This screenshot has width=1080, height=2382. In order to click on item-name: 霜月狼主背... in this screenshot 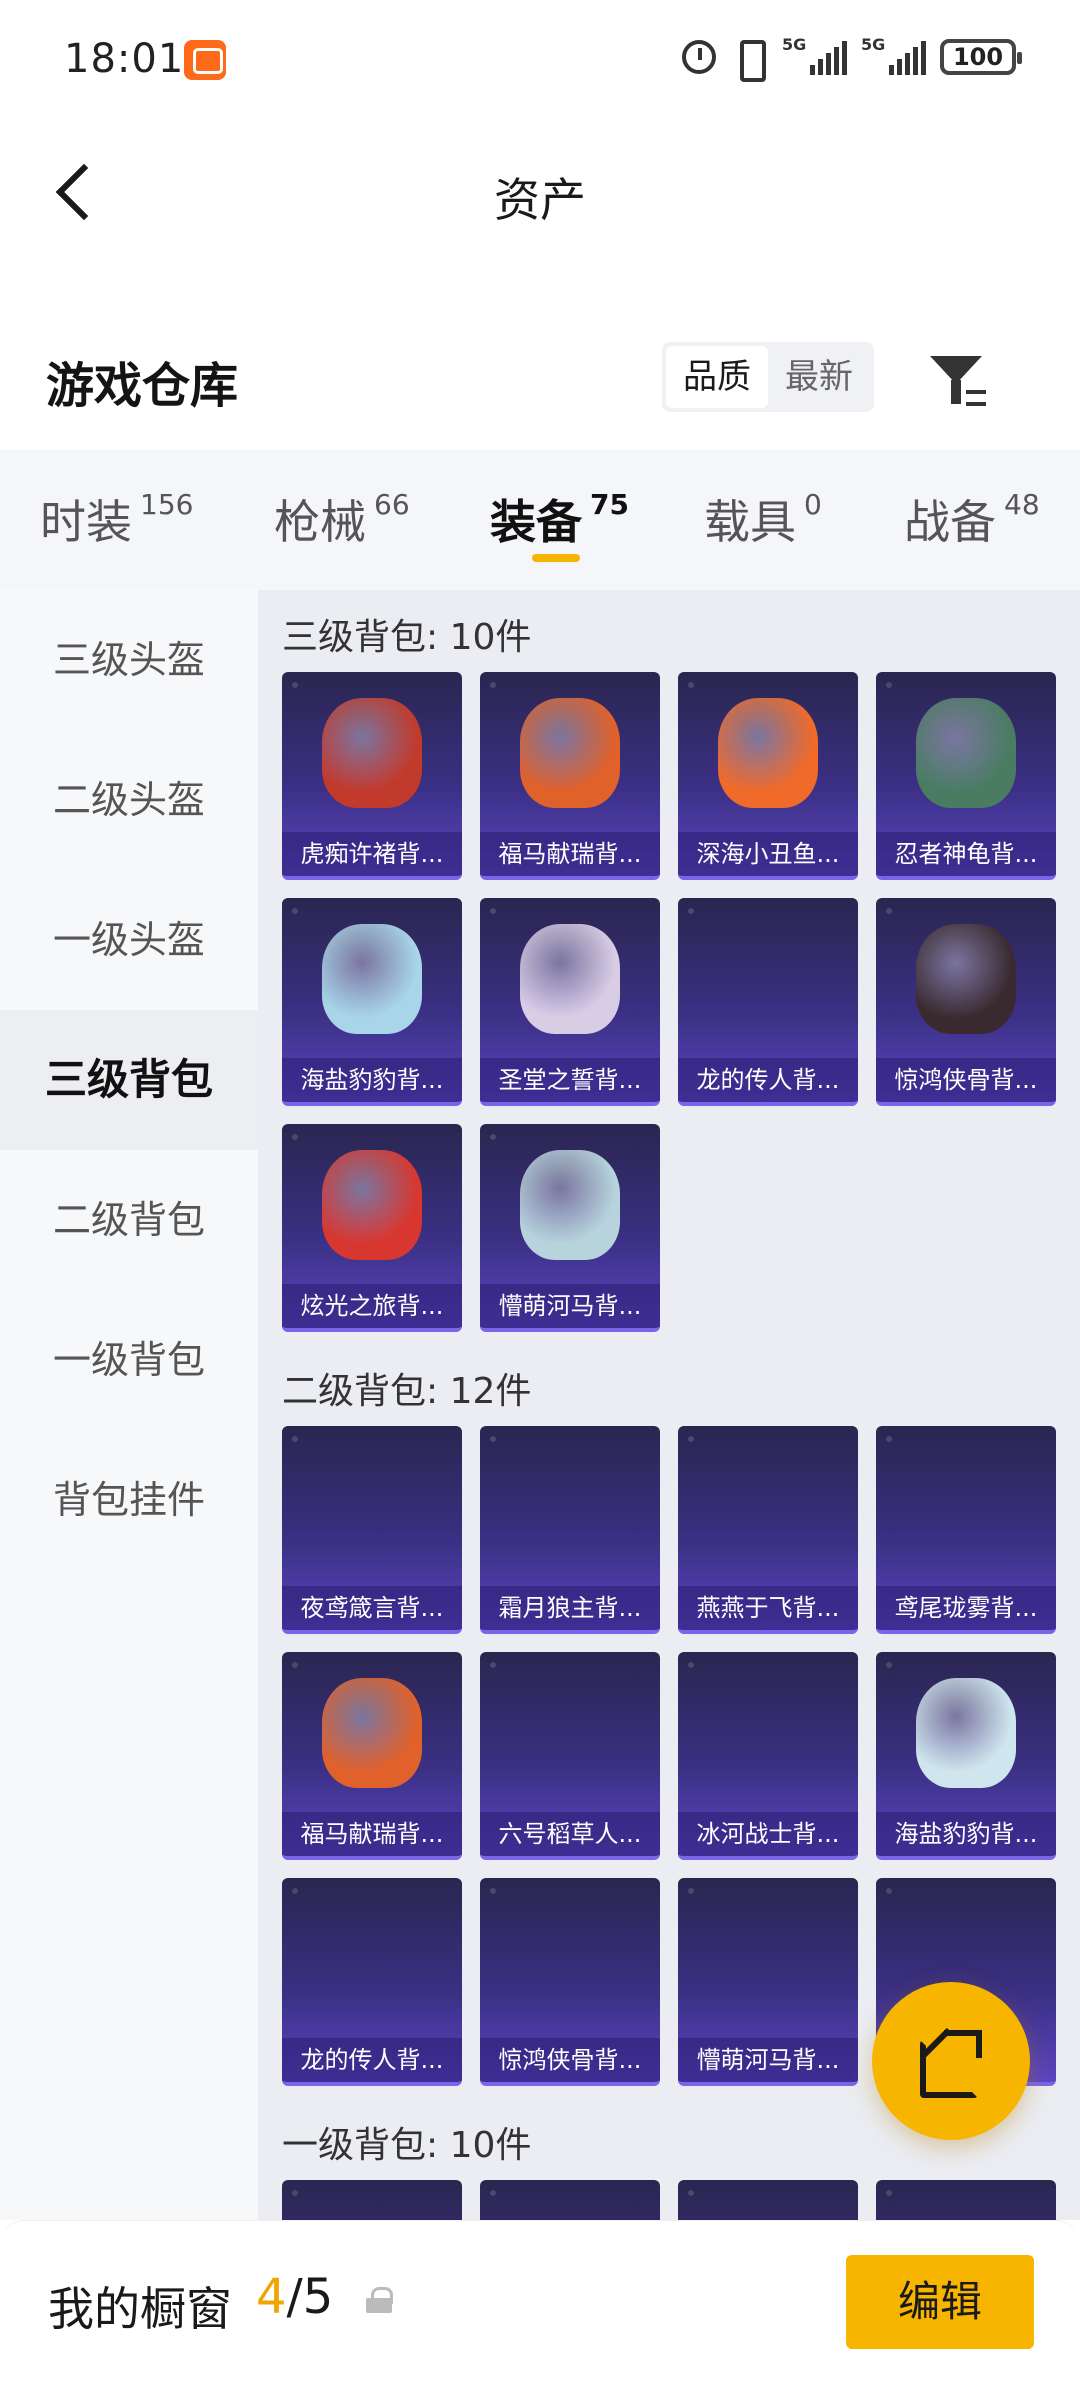, I will do `click(570, 1608)`.